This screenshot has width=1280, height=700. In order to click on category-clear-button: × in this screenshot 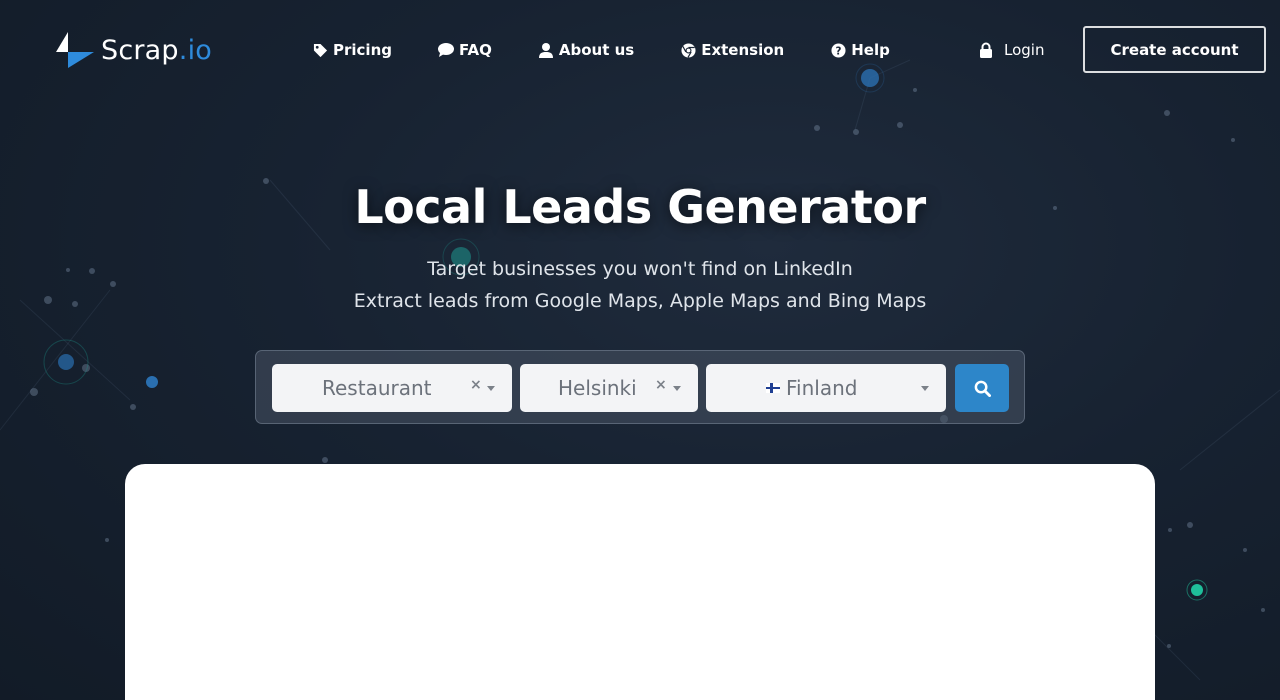, I will do `click(476, 385)`.